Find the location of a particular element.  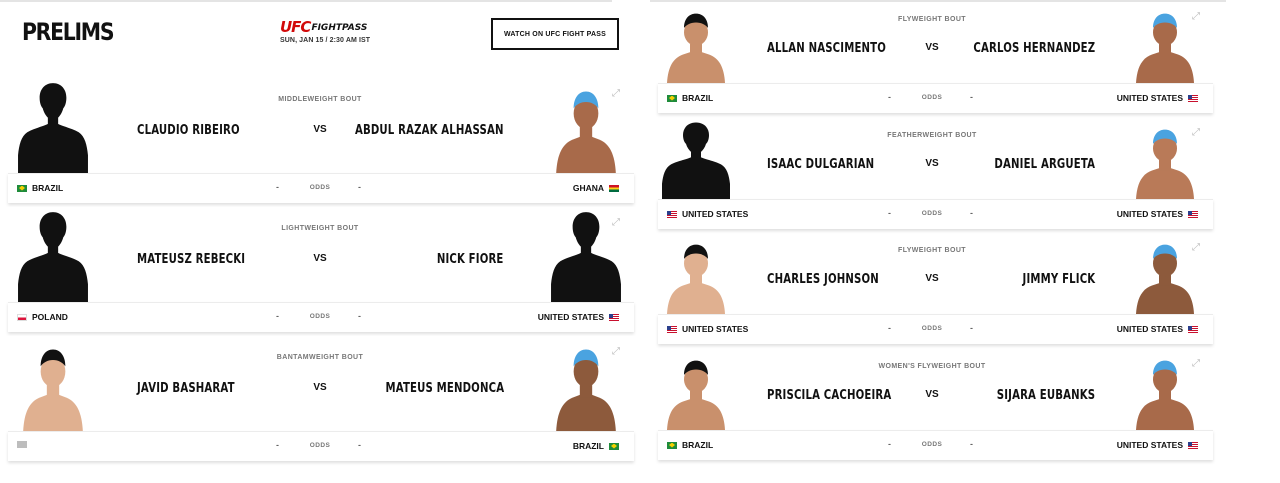

blue-corner-name: SIJARA EUBANKS is located at coordinates (1046, 395).